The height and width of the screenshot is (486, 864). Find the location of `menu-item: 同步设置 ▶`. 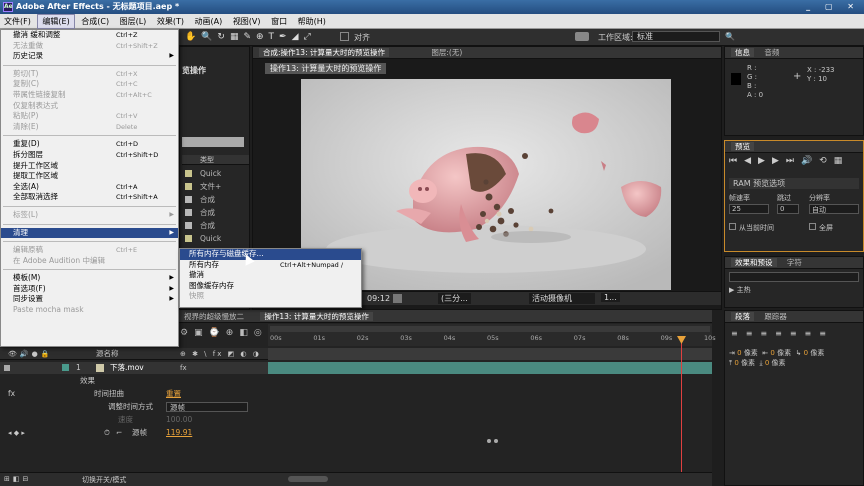

menu-item: 同步设置 ▶ is located at coordinates (89, 299).